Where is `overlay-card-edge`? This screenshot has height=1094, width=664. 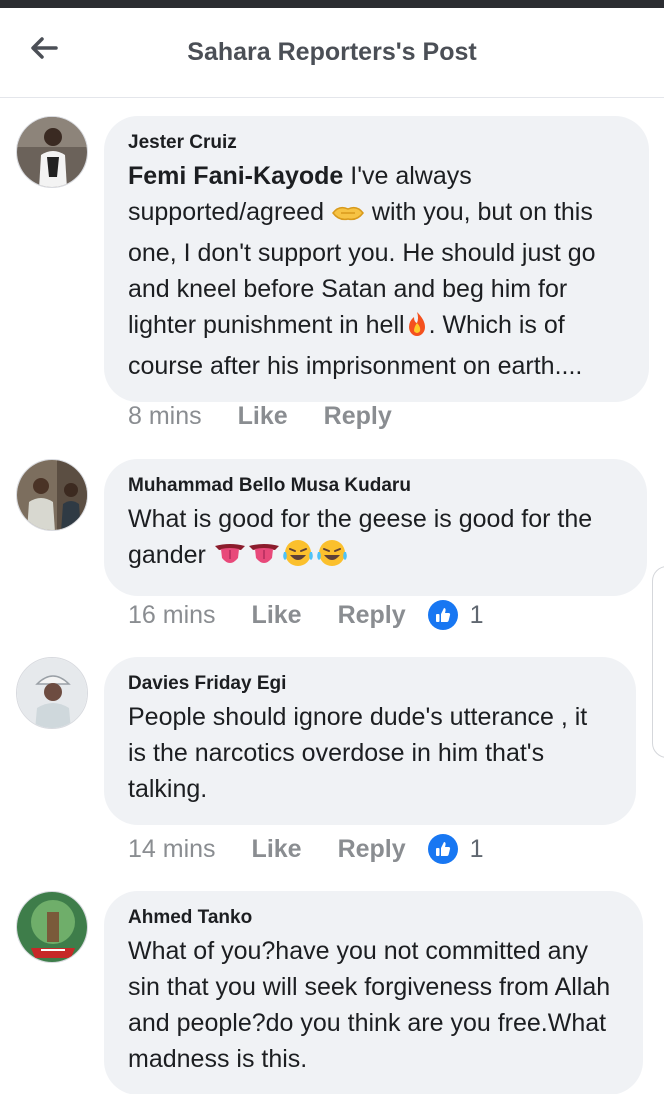 overlay-card-edge is located at coordinates (658, 662).